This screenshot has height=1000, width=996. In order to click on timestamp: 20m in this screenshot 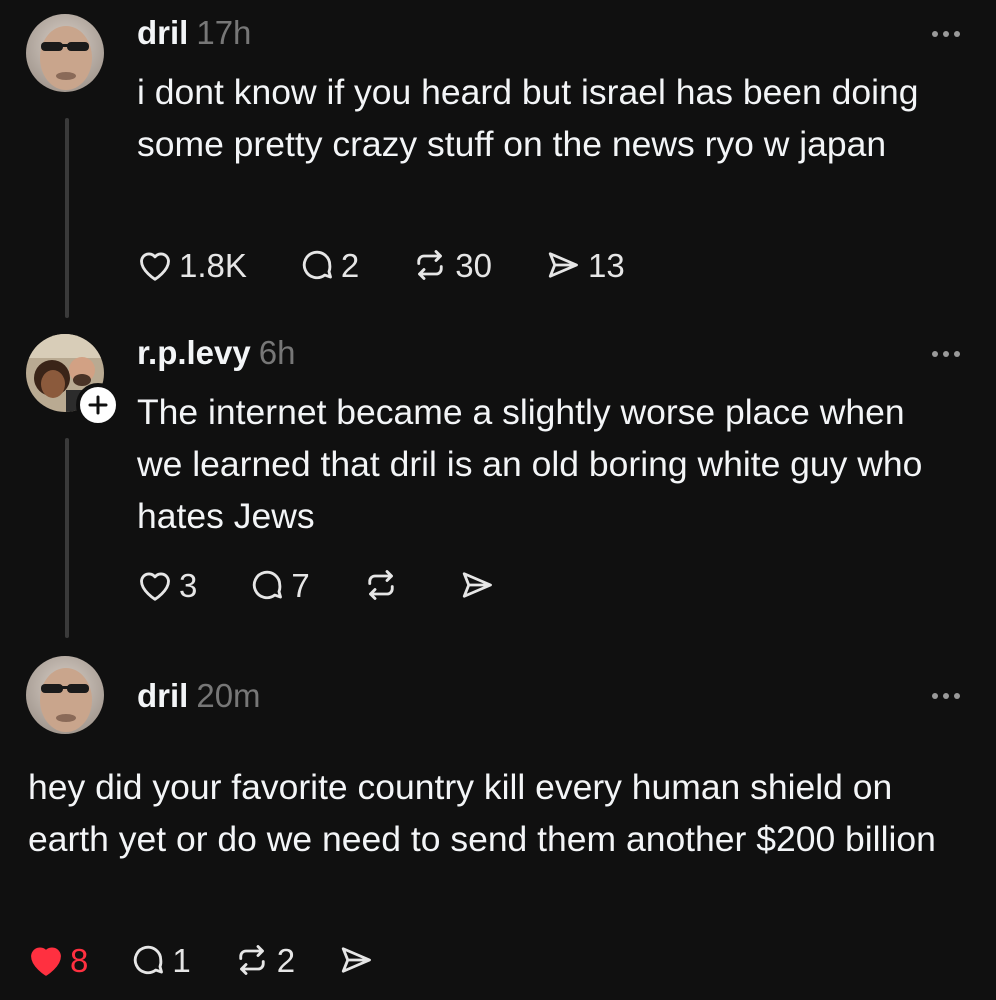, I will do `click(228, 695)`.